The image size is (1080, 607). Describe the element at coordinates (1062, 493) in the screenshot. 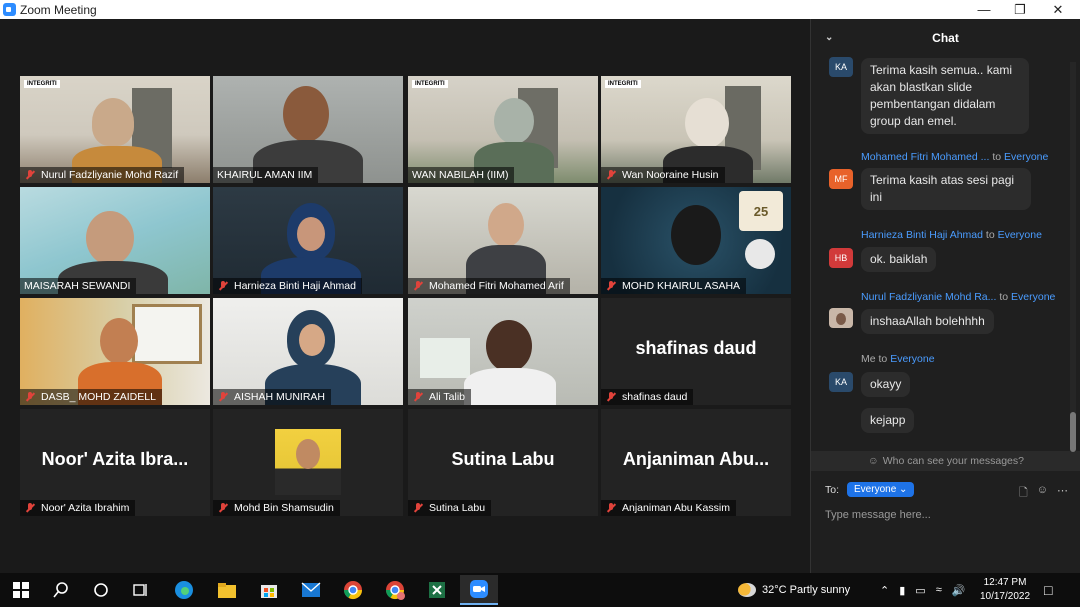

I see `more-icon: ⋯` at that location.